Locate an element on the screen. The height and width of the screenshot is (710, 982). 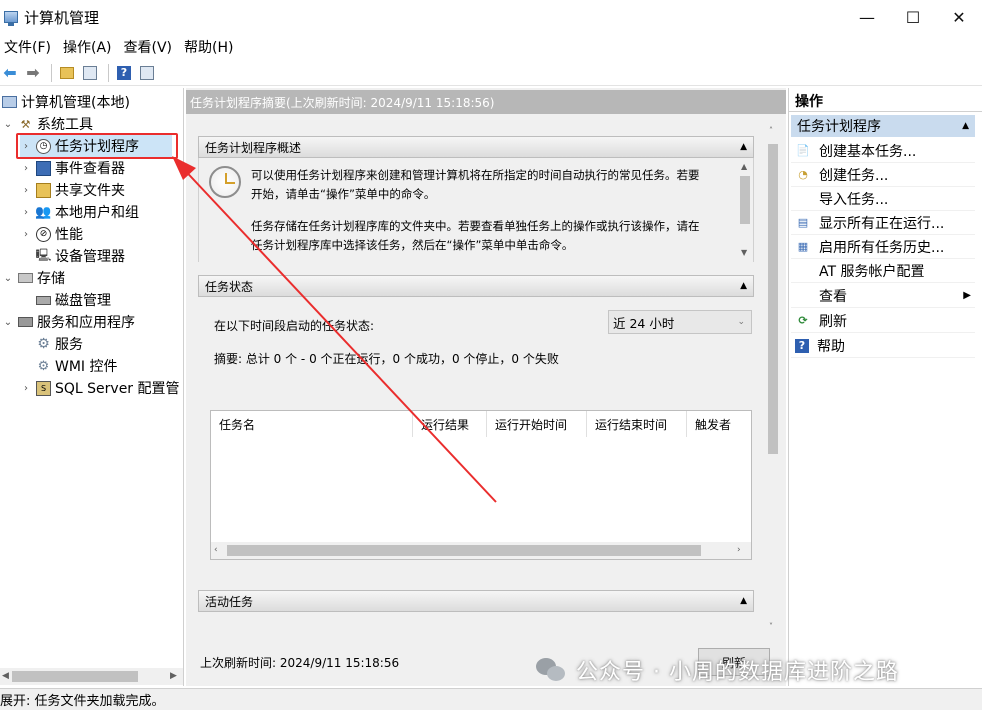
scroll-left-icon: ‹ is located at coordinates (216, 550).